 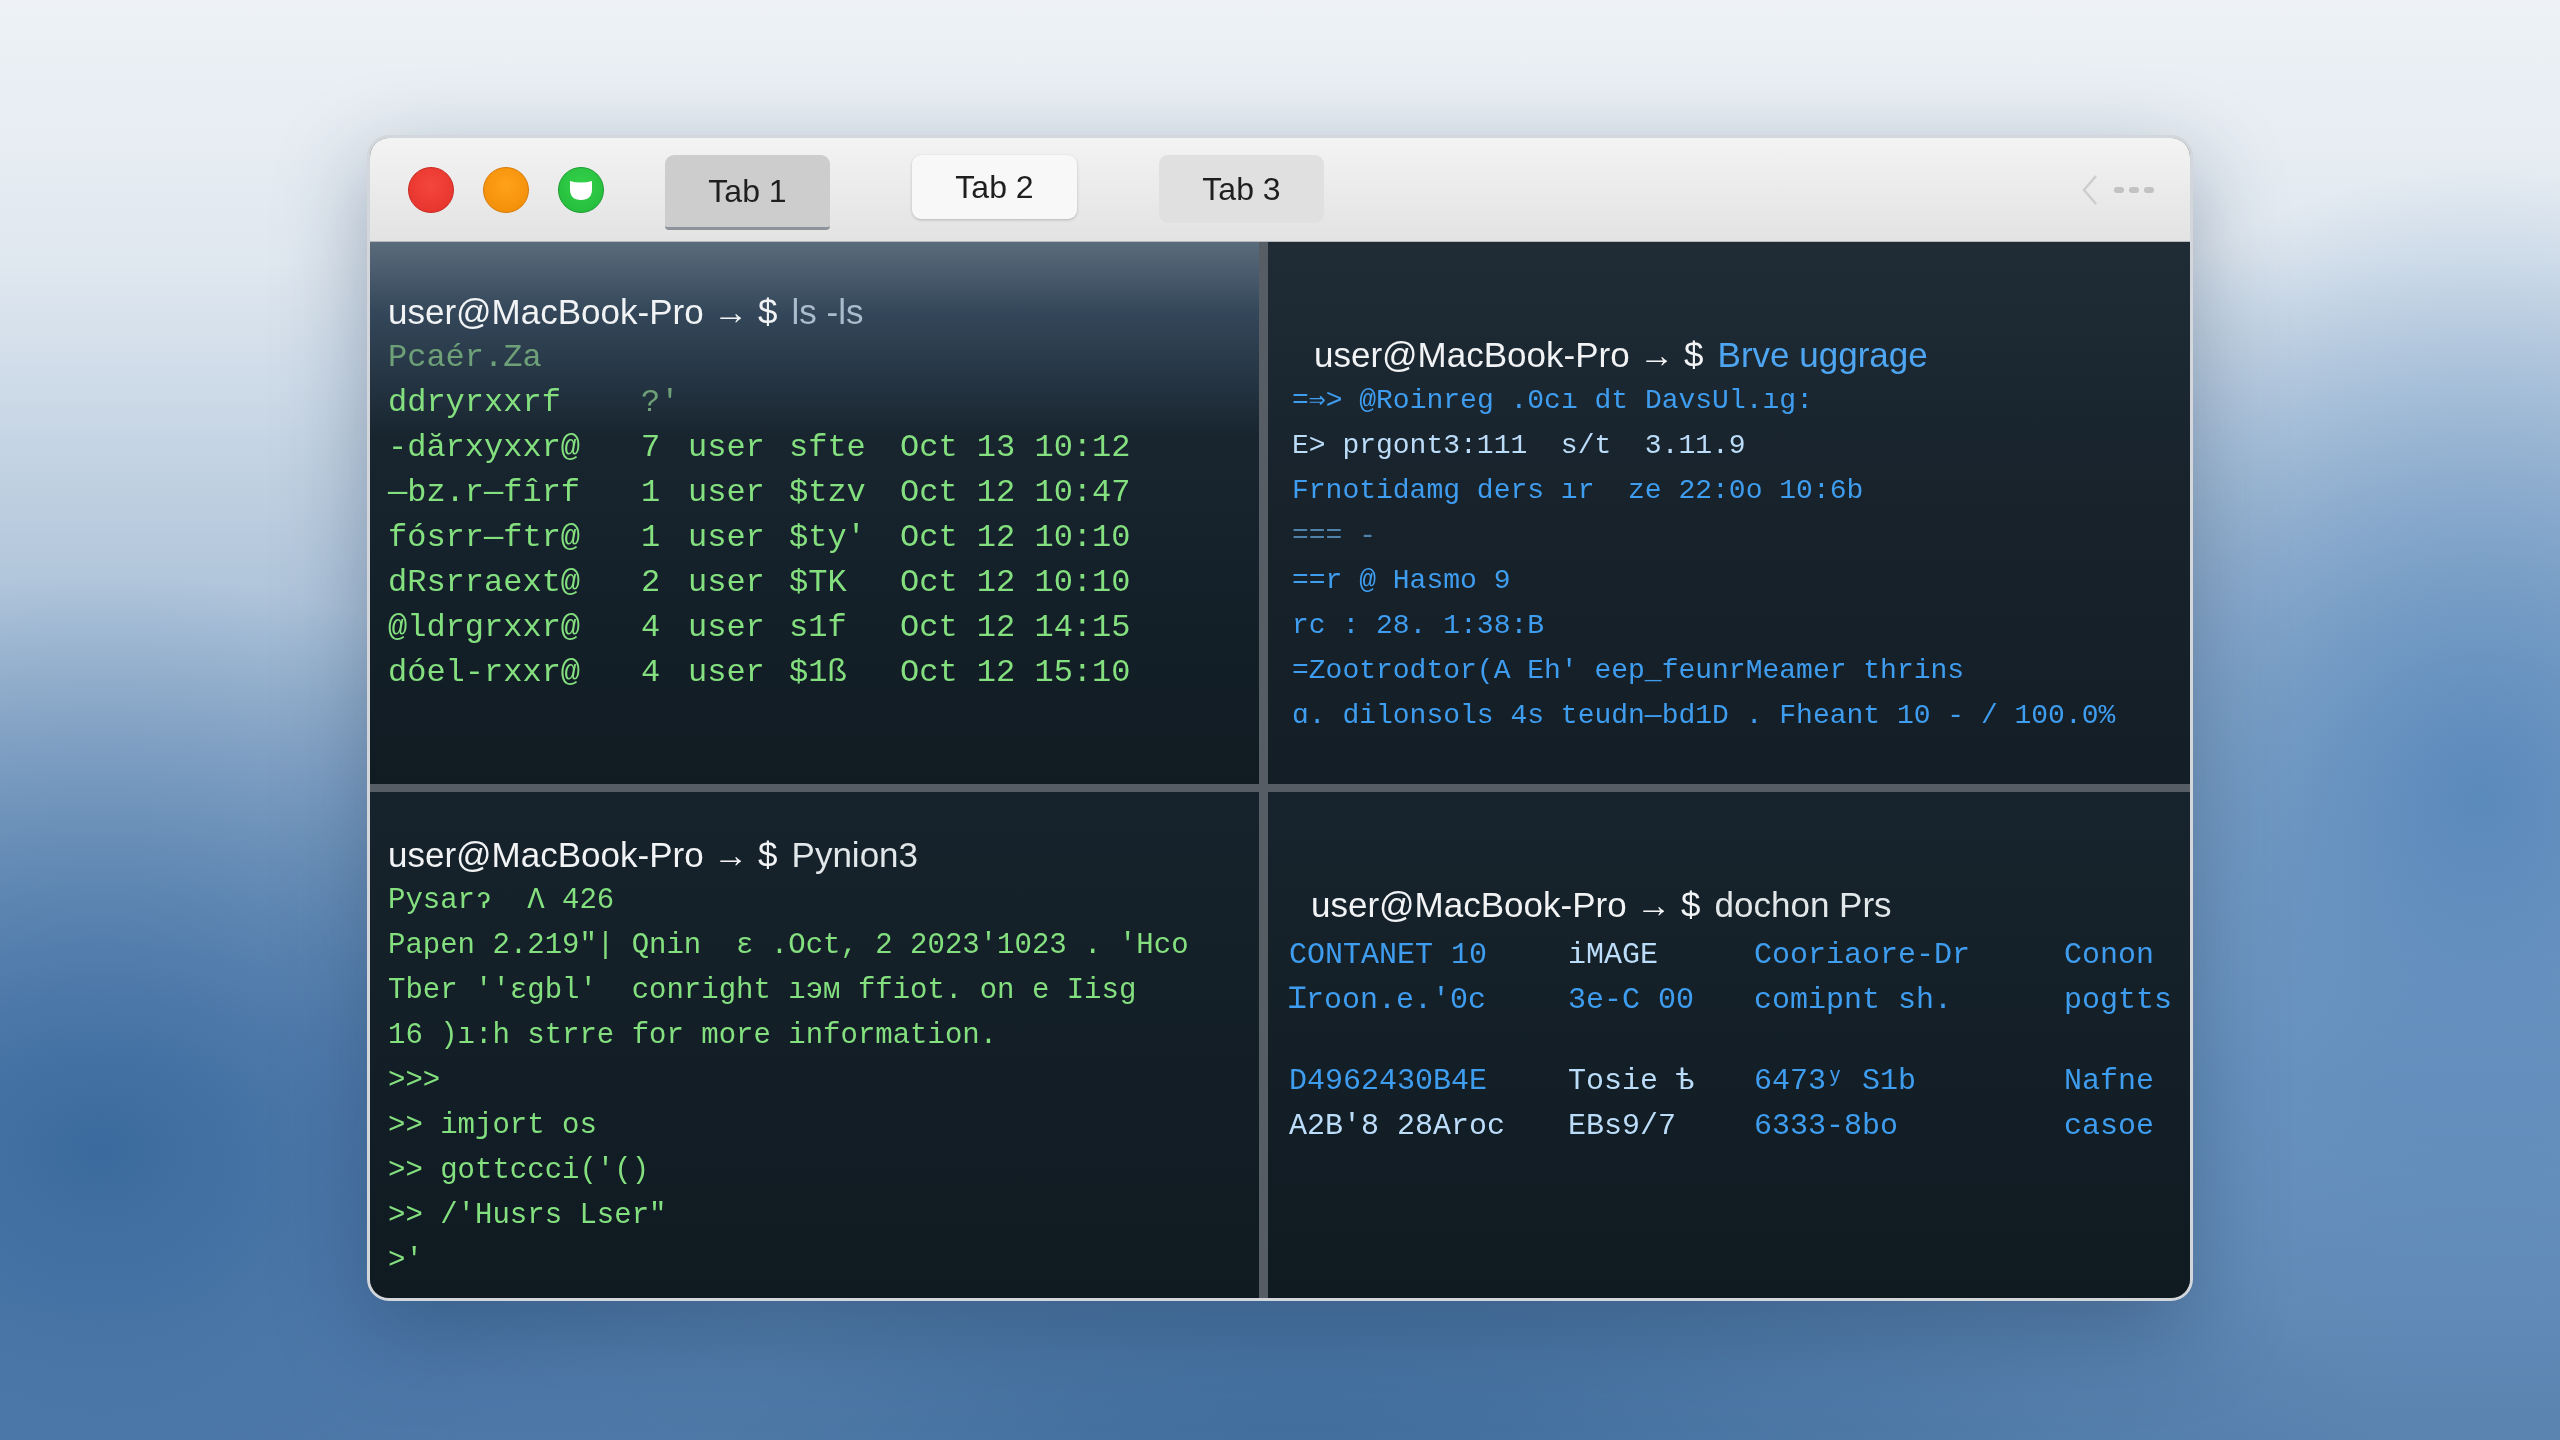 I want to click on output-line: ==r @ Hasmo 9, so click(x=1401, y=581).